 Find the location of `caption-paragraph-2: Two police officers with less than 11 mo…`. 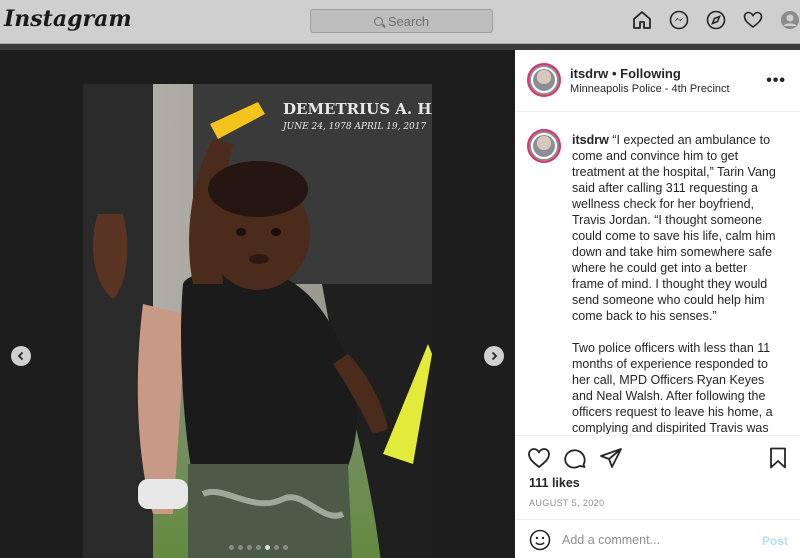

caption-paragraph-2: Two police officers with less than 11 mo… is located at coordinates (672, 387).